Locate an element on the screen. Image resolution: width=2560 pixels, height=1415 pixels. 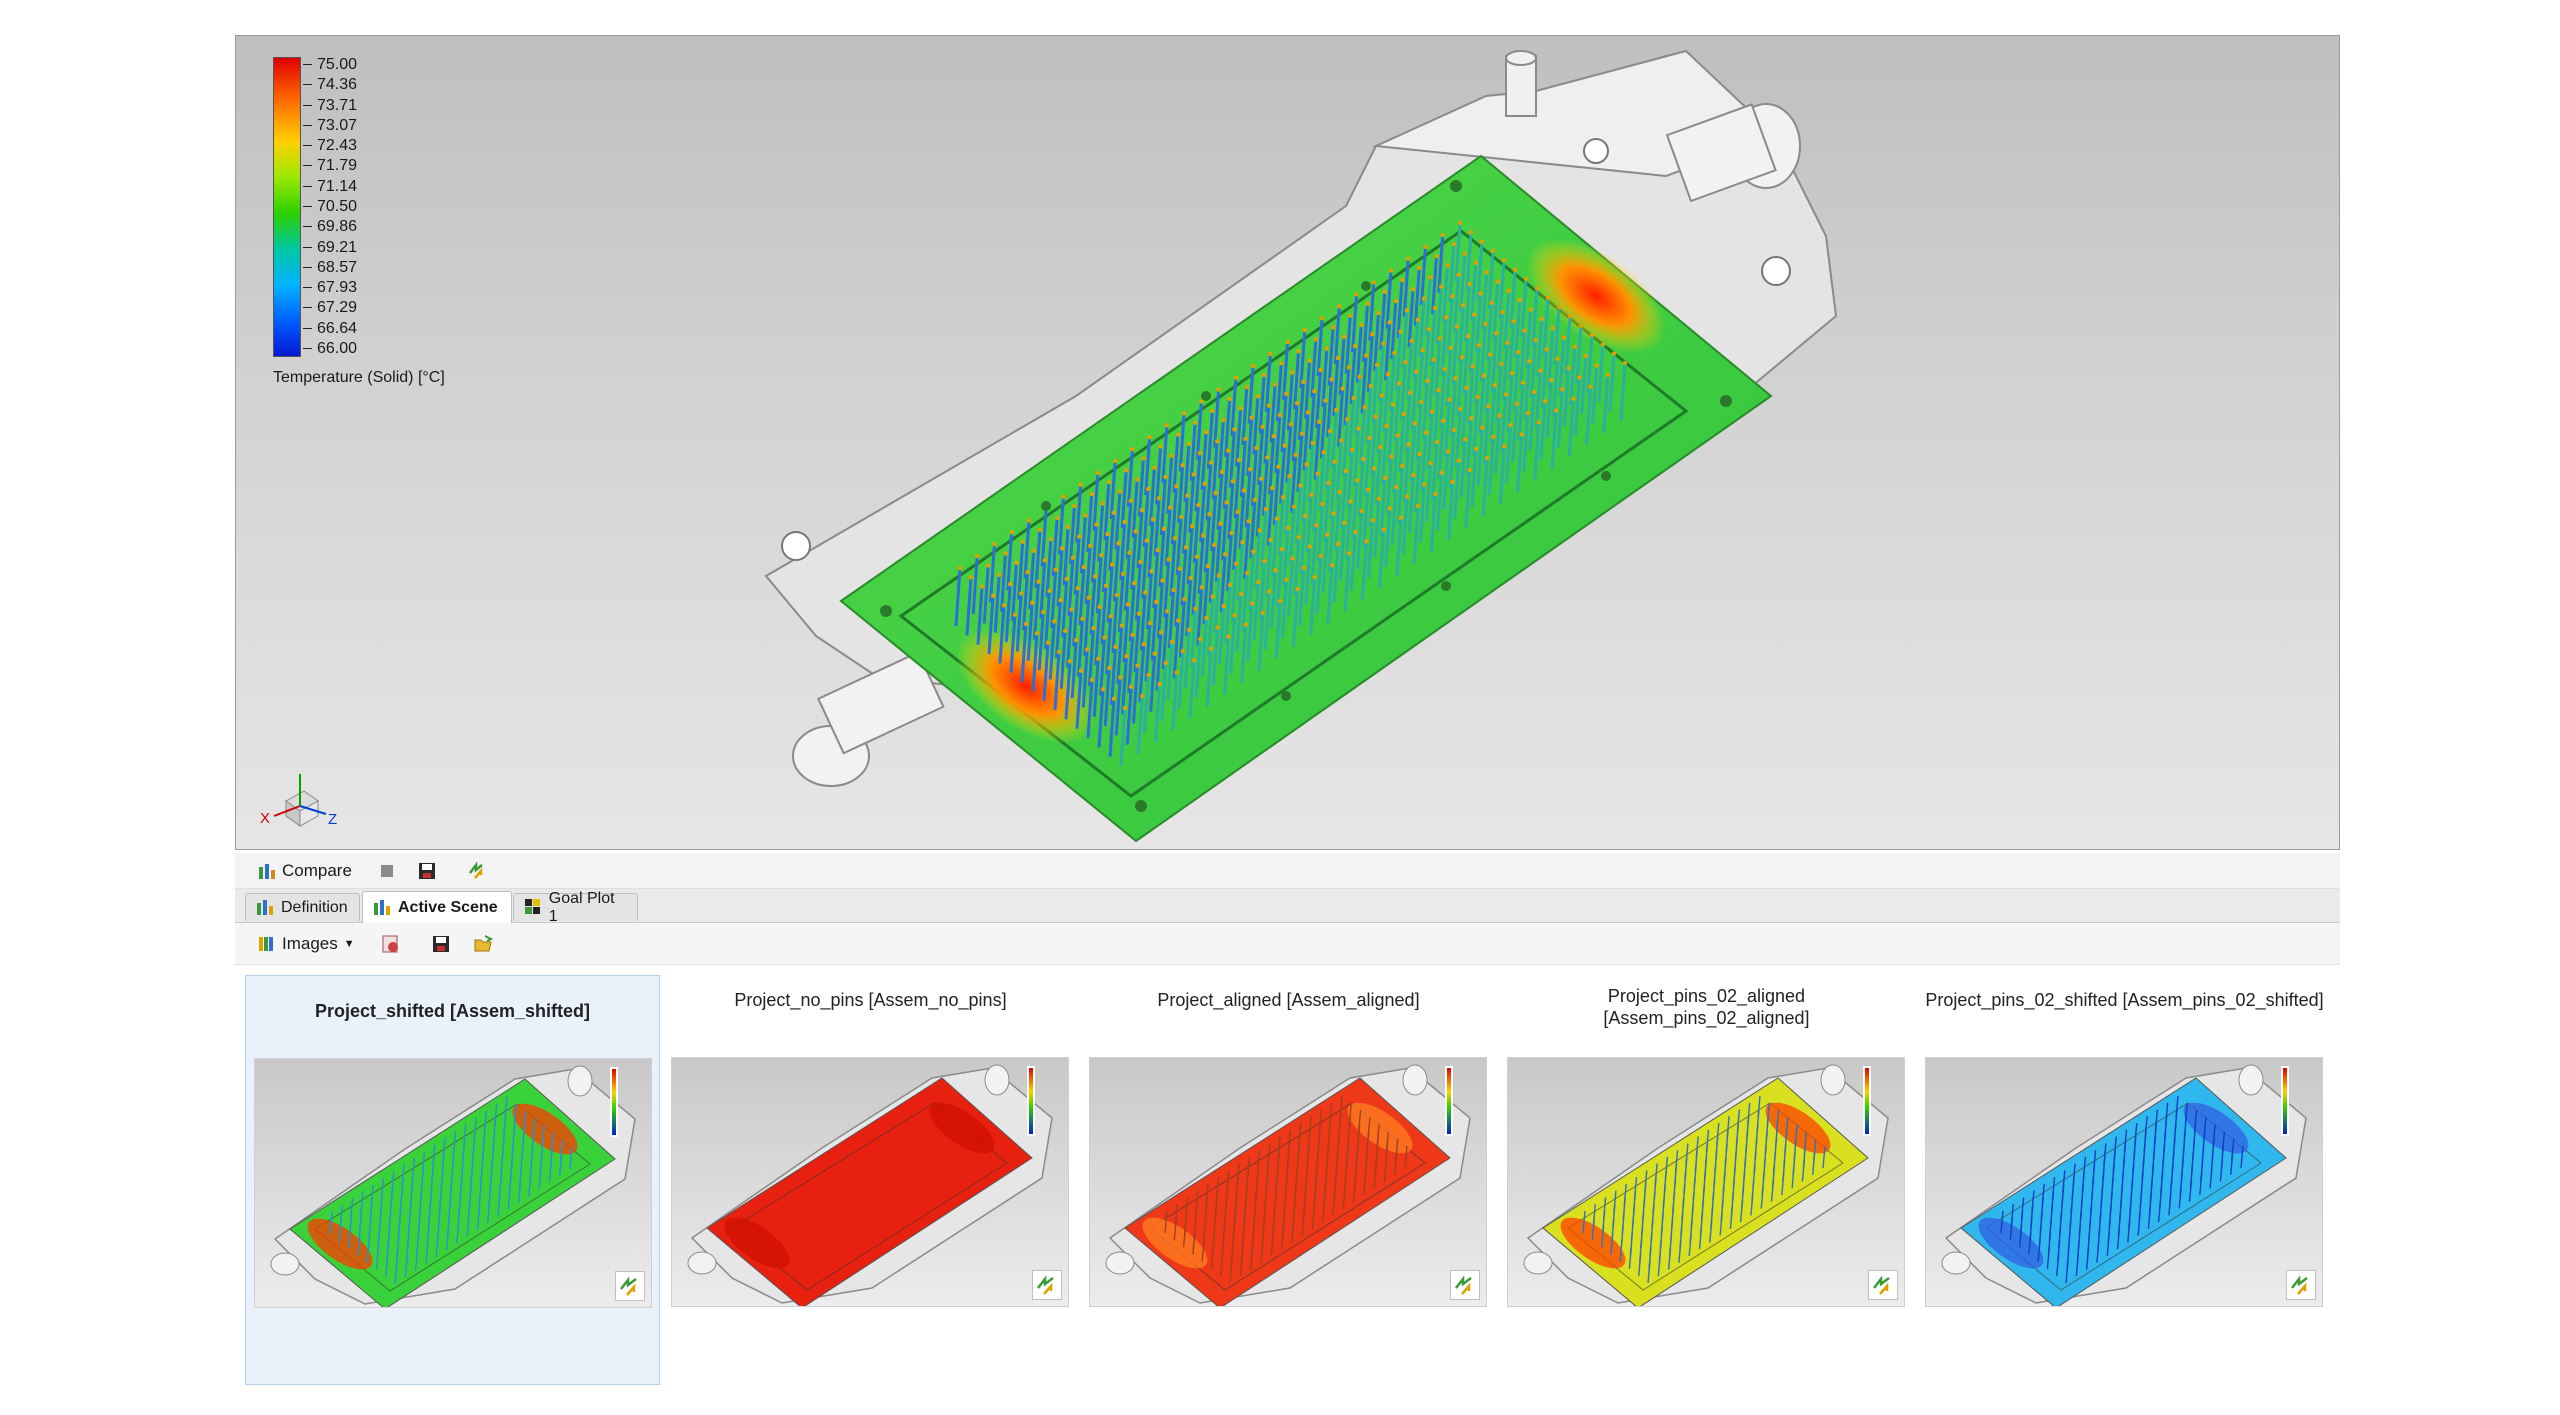
open-folder-button is located at coordinates (485, 944).